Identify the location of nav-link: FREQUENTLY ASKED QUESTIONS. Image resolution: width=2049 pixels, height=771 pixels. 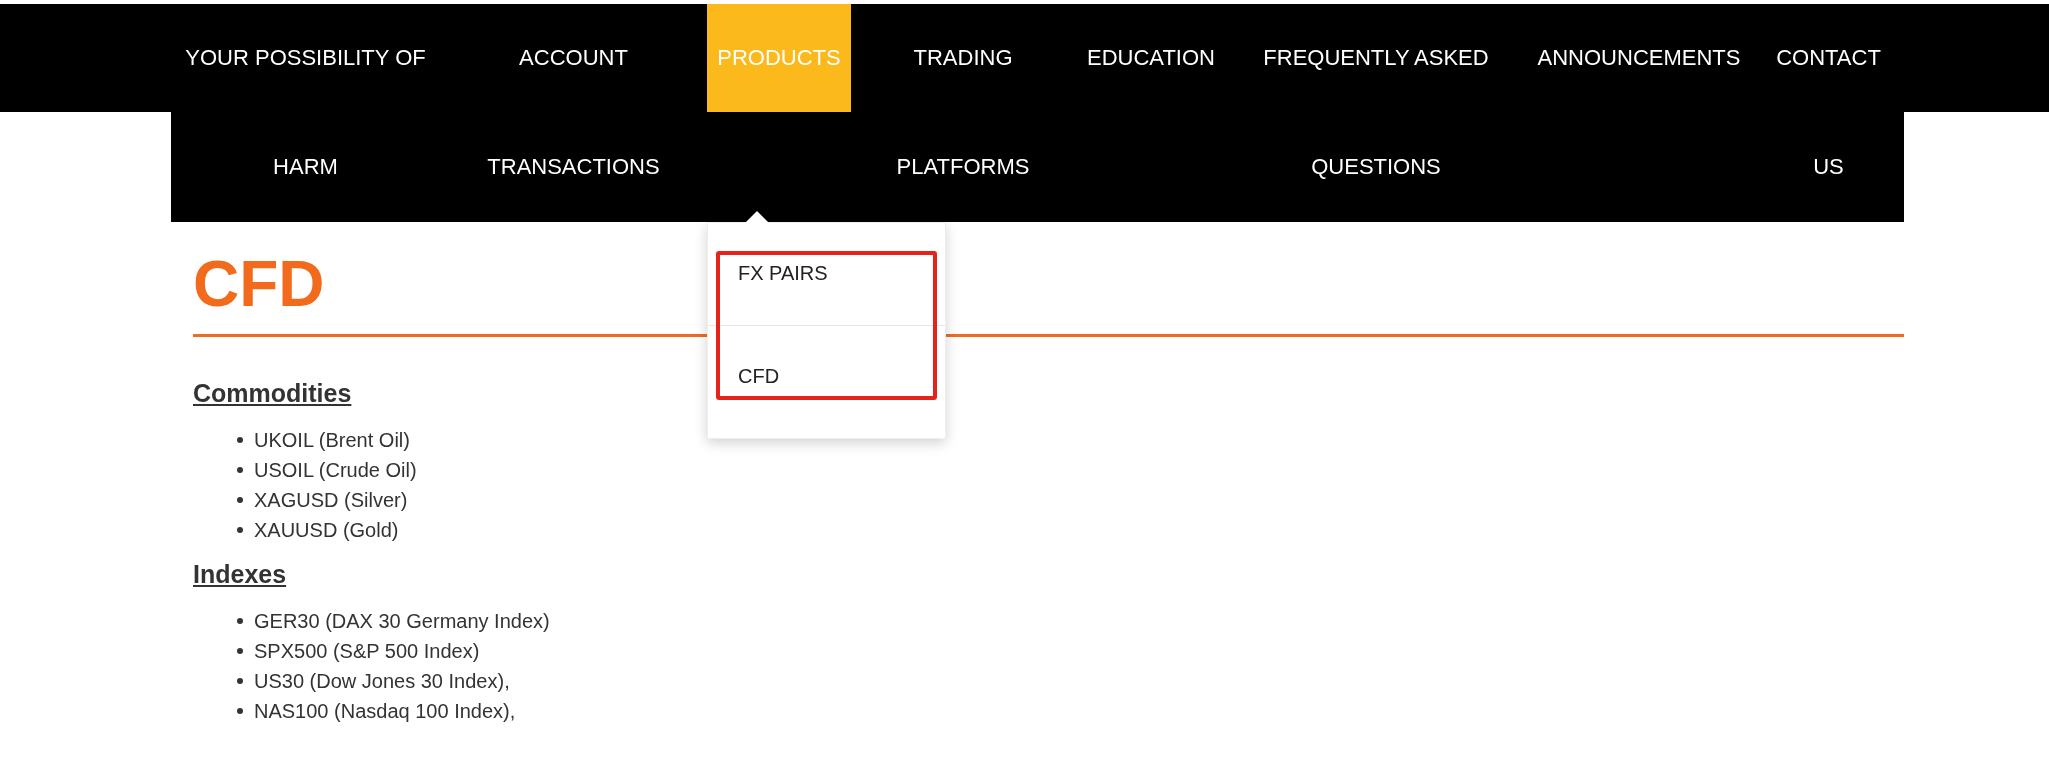
(1376, 113).